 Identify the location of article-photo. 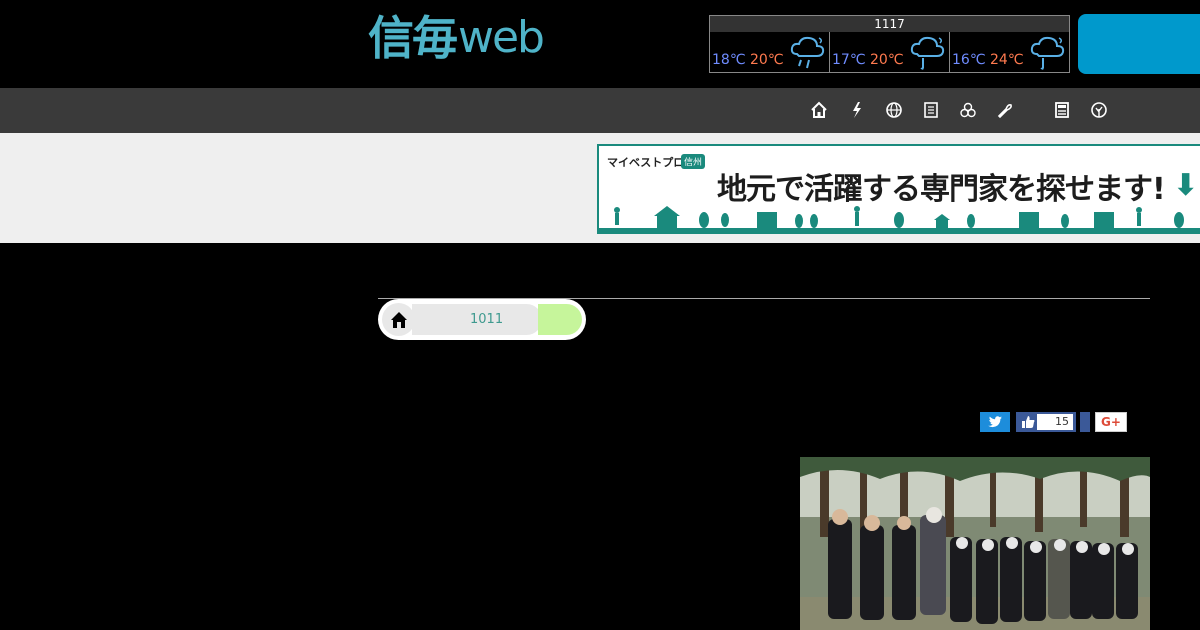
(975, 543).